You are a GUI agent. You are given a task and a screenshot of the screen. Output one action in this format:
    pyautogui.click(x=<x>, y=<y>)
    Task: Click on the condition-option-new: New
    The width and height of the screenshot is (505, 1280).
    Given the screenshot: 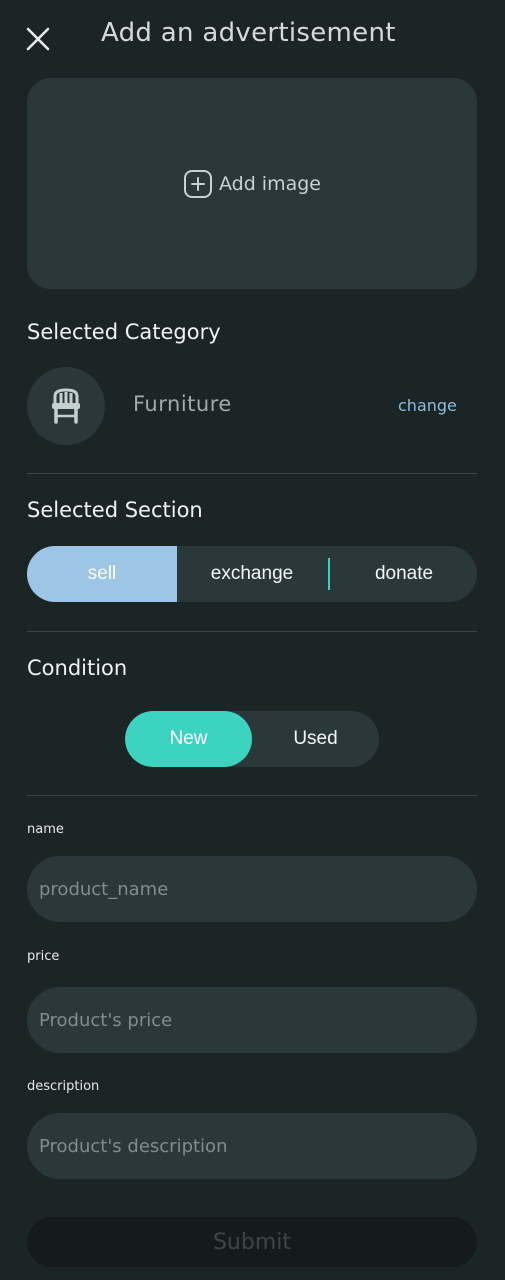 What is the action you would take?
    pyautogui.click(x=188, y=739)
    